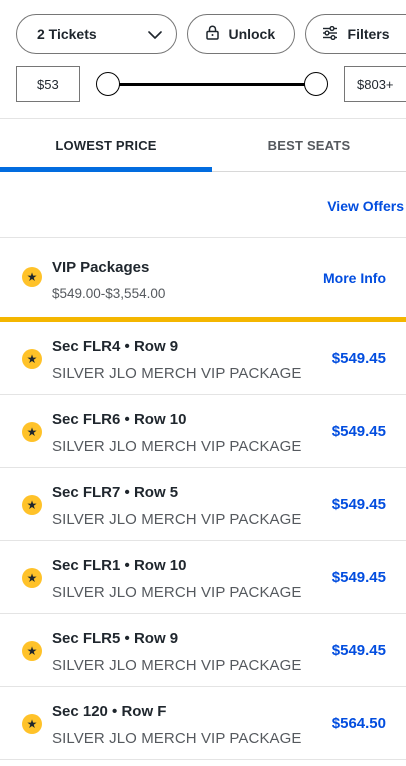 The image size is (406, 766). What do you see at coordinates (375, 84) in the screenshot?
I see `max-price-input: $803+` at bounding box center [375, 84].